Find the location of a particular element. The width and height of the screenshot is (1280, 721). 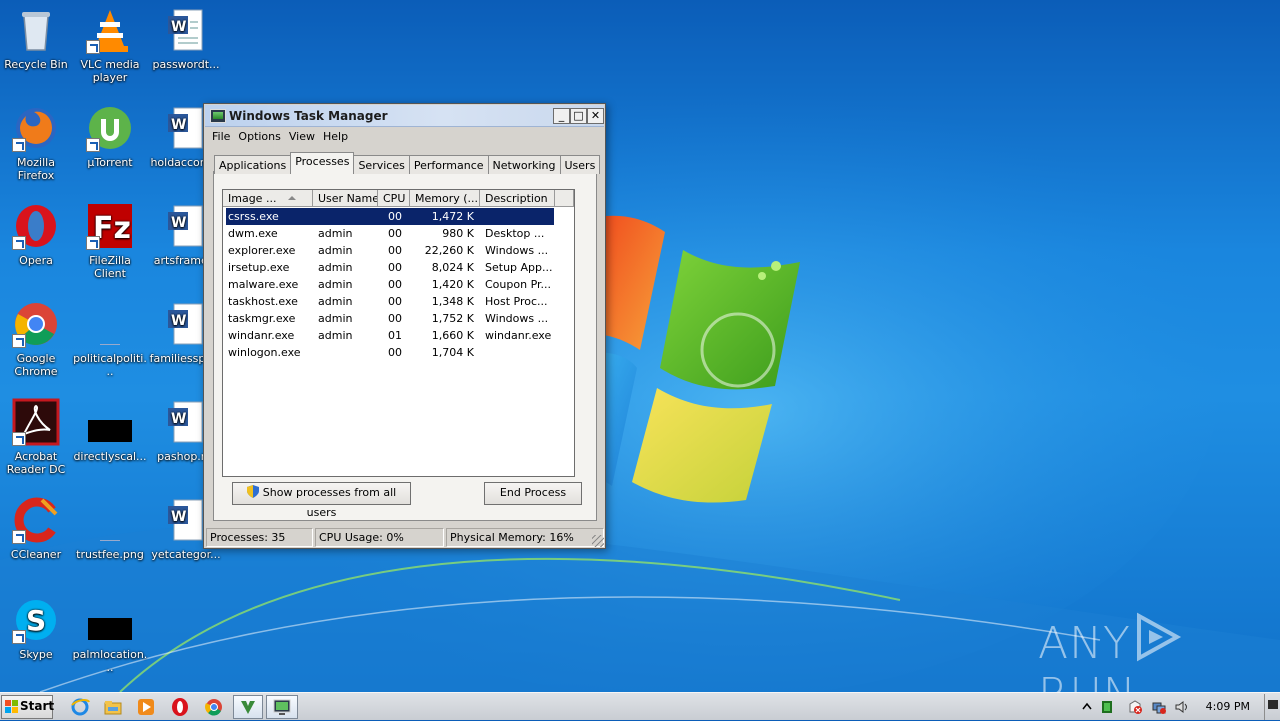

desktop-icon-chrome: Google Chrome is located at coordinates (37, 339).